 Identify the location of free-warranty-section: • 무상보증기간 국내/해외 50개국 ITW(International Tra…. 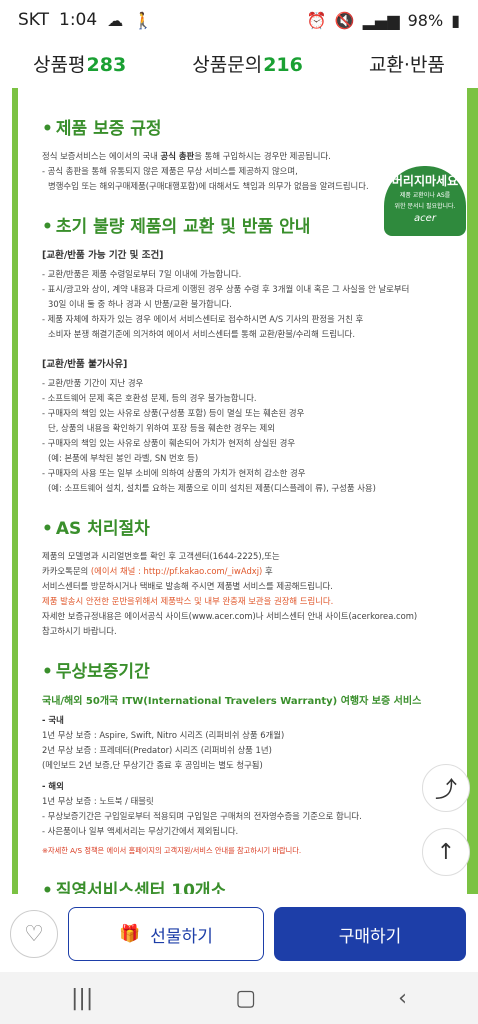
(232, 758).